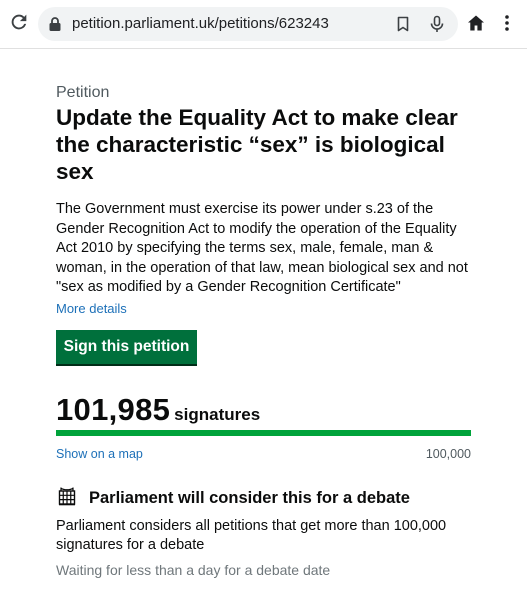 The image size is (527, 600). Describe the element at coordinates (437, 24) in the screenshot. I see `microphone-icon` at that location.